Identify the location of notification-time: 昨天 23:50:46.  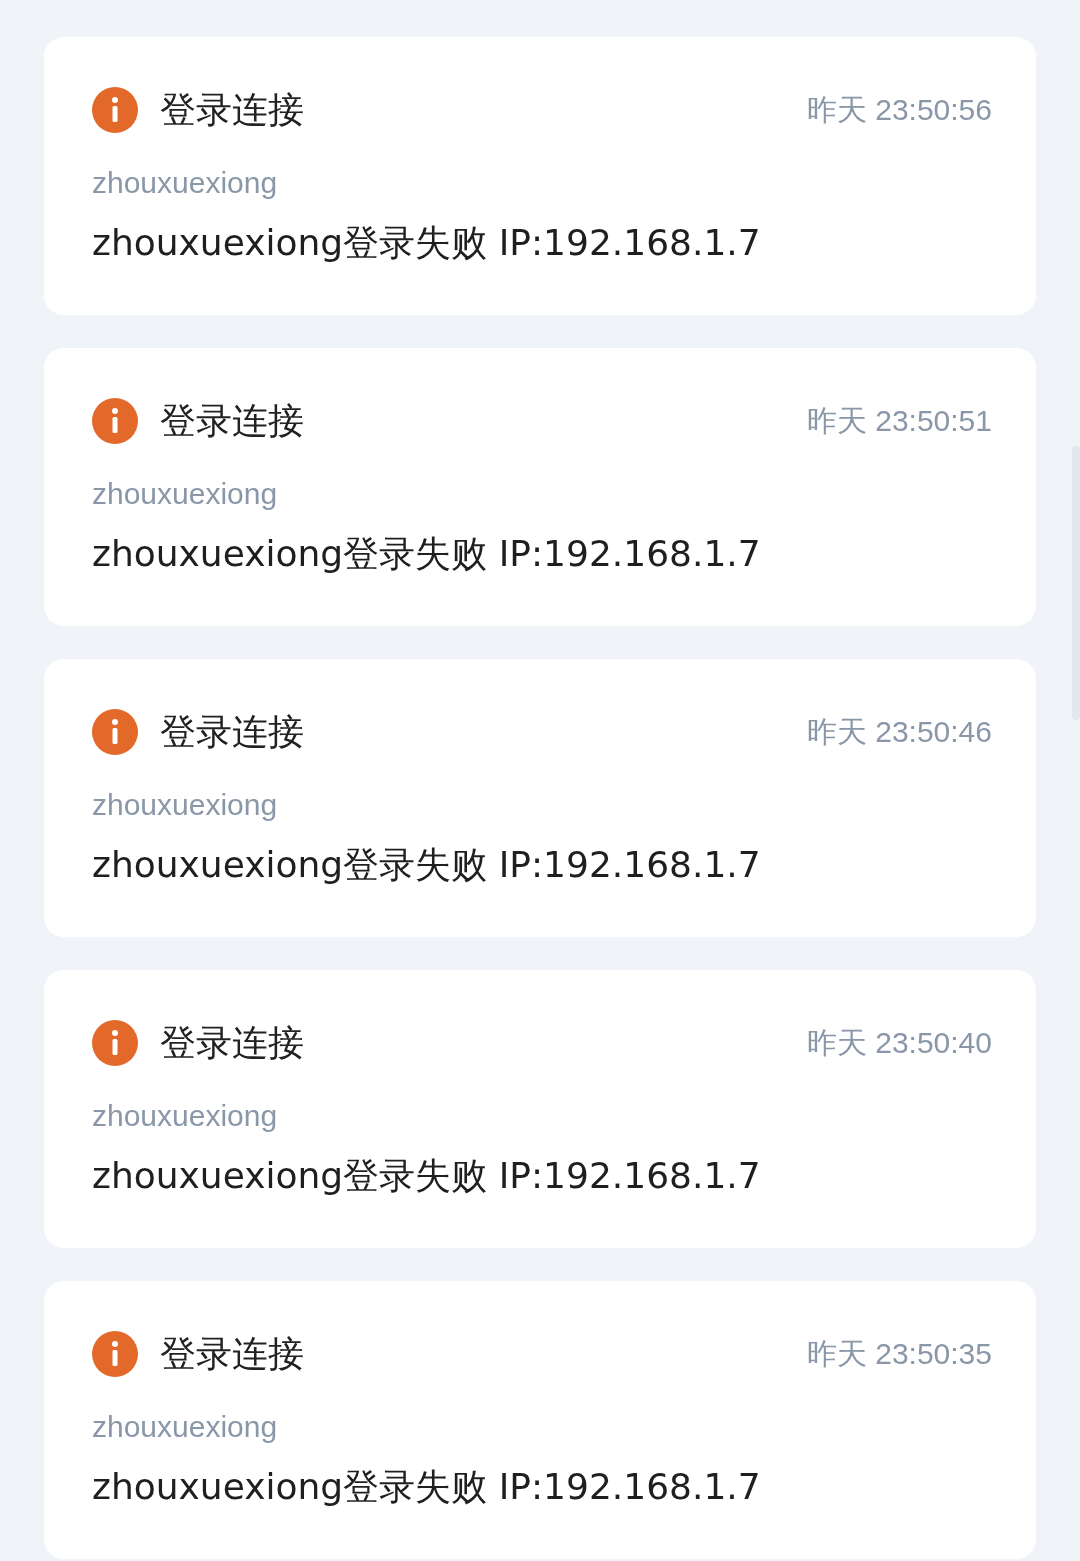
(899, 732).